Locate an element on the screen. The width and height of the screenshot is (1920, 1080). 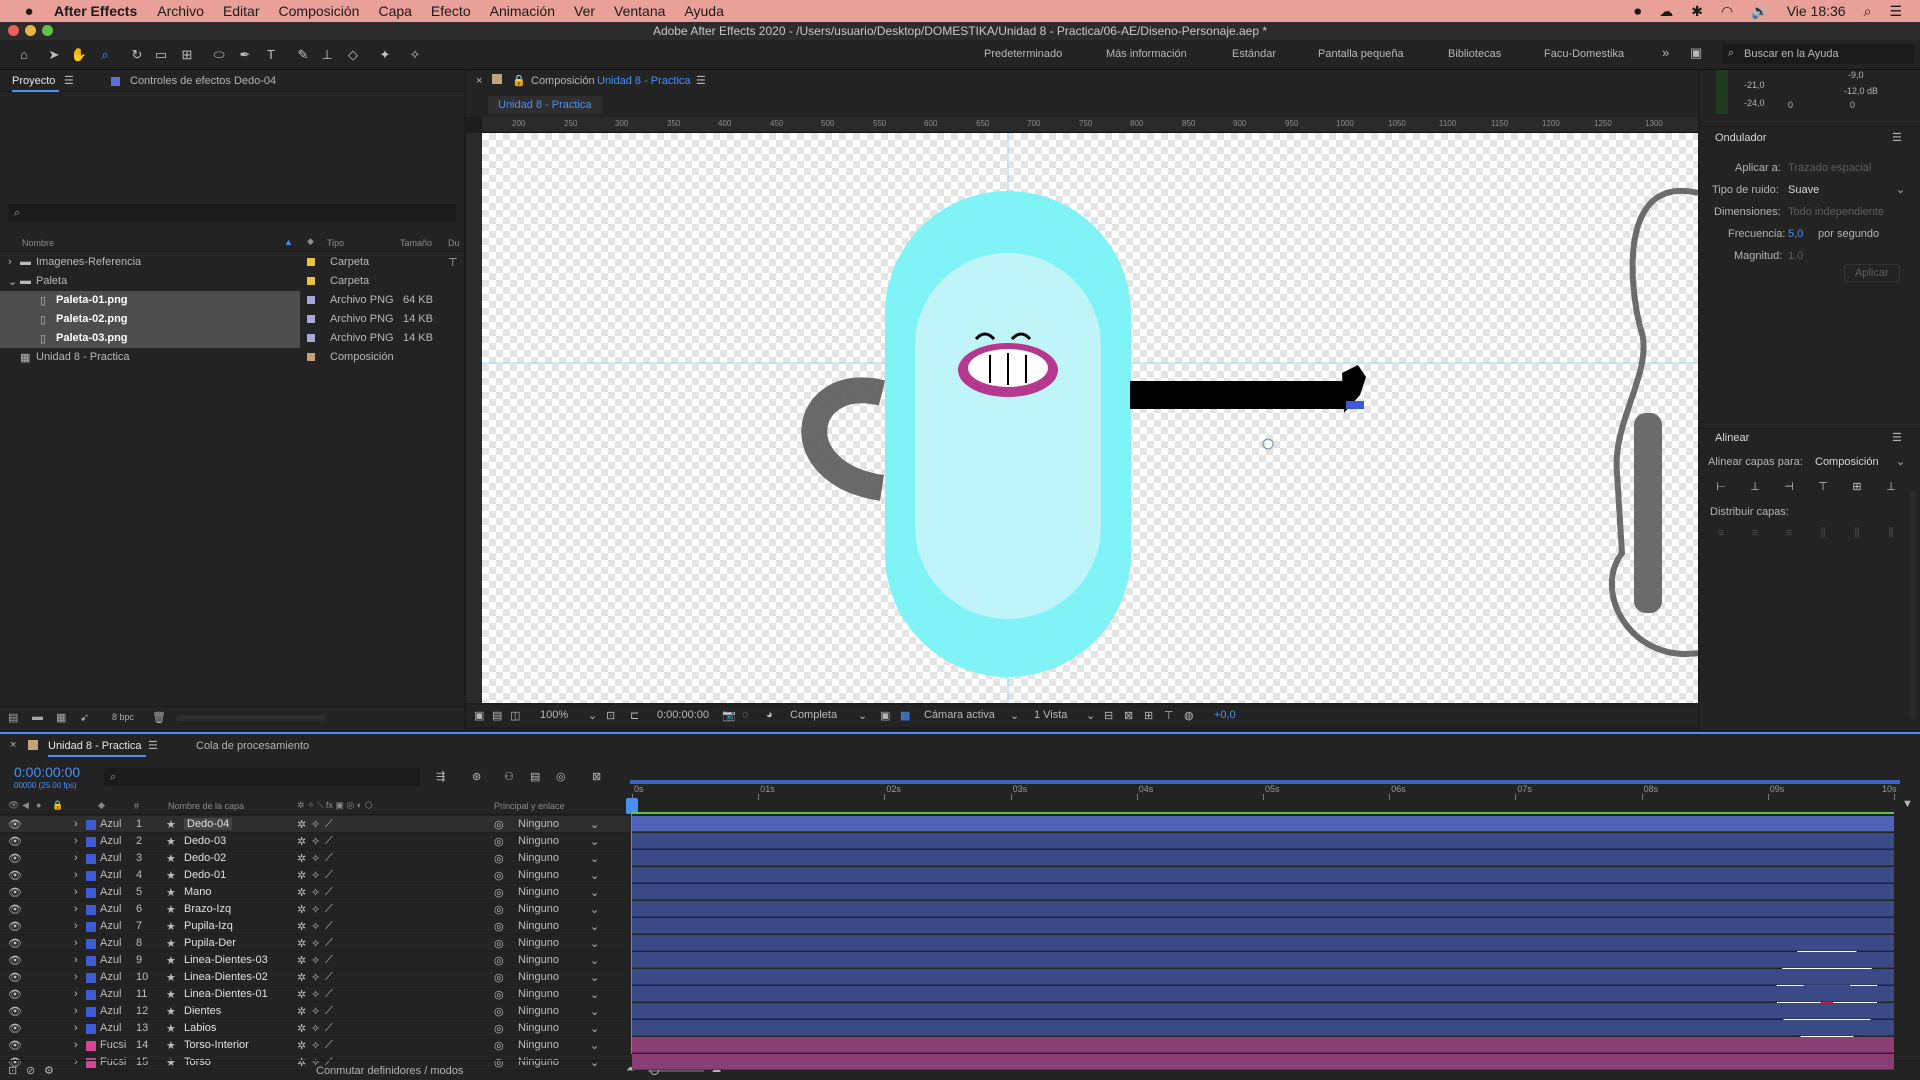
col-name: Nombre is located at coordinates (38, 243).